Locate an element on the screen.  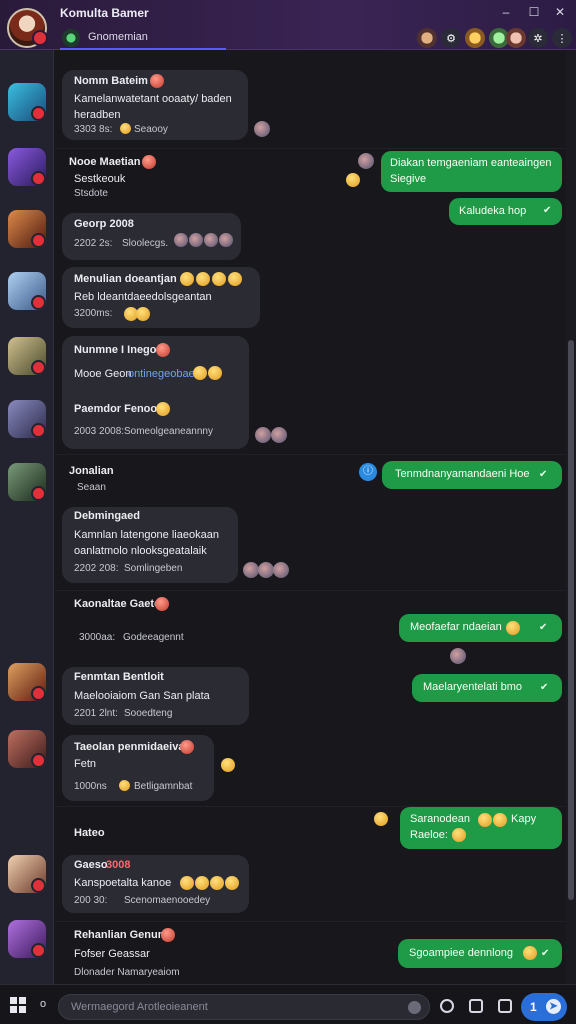
sender-name: Gaeso is located at coordinates (91, 865).